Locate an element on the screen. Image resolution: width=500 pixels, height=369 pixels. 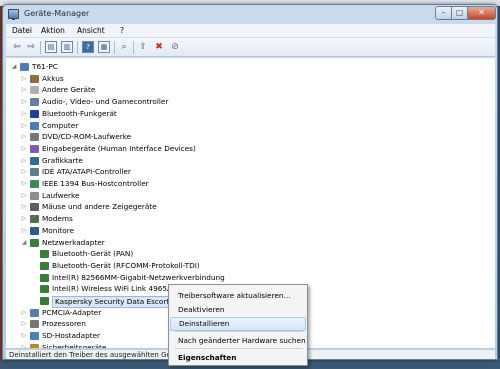
tree-item-label: Bluetooth-Gerät (RFCOMM-Protokoll-TDI) is located at coordinates (126, 265).